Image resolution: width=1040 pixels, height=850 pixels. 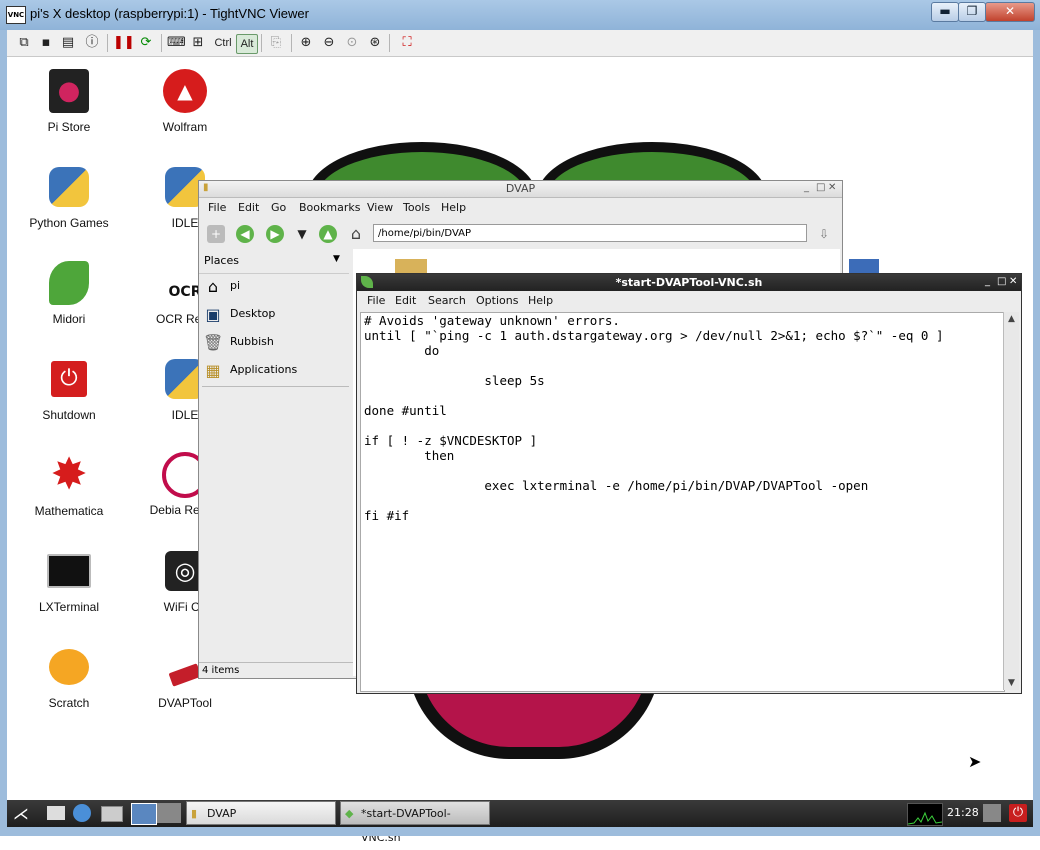 What do you see at coordinates (275, 386) in the screenshot?
I see `places-divider` at bounding box center [275, 386].